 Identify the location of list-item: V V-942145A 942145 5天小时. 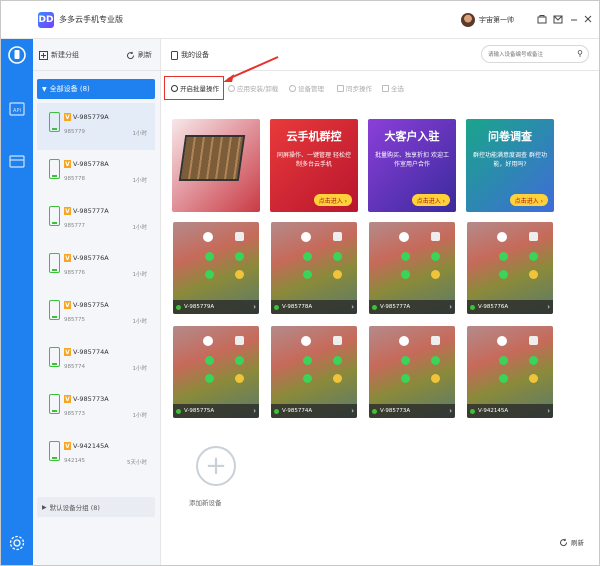
(96, 455).